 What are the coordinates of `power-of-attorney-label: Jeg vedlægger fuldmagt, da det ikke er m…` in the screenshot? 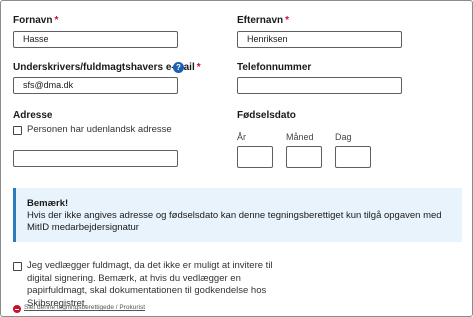 It's located at (150, 284).